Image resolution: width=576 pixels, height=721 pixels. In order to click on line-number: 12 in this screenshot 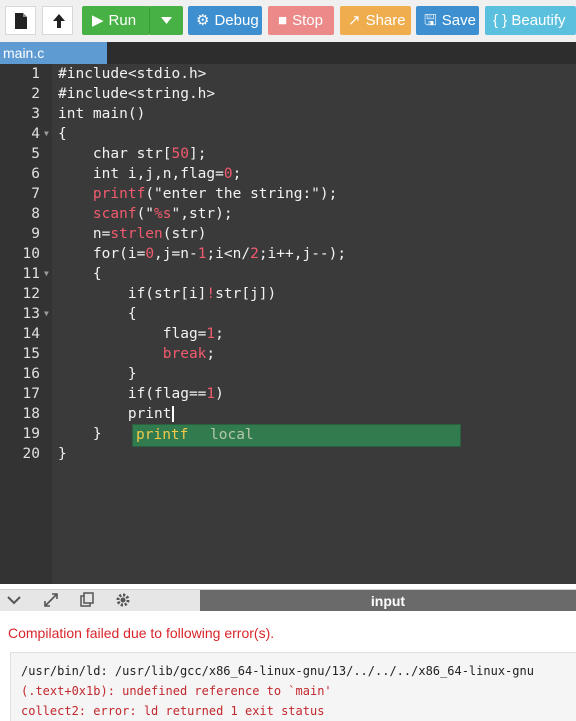, I will do `click(31, 294)`.